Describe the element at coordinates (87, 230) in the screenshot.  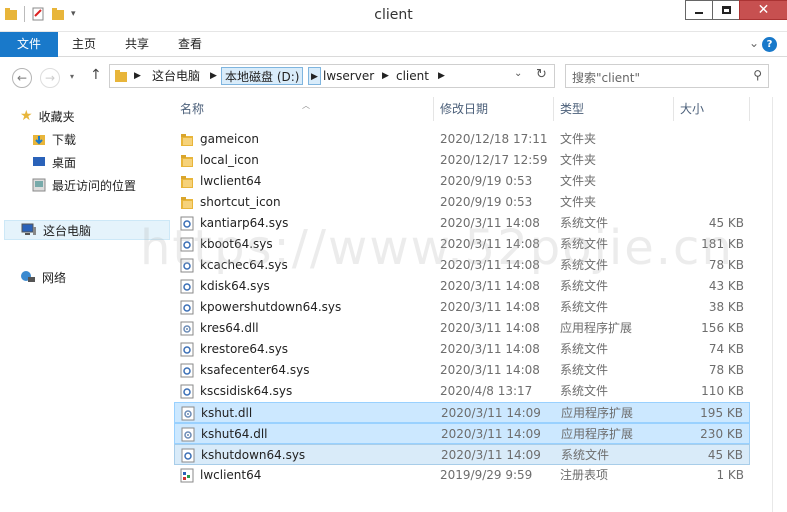
I see `sidebar-item-thispc: 这台电脑` at that location.